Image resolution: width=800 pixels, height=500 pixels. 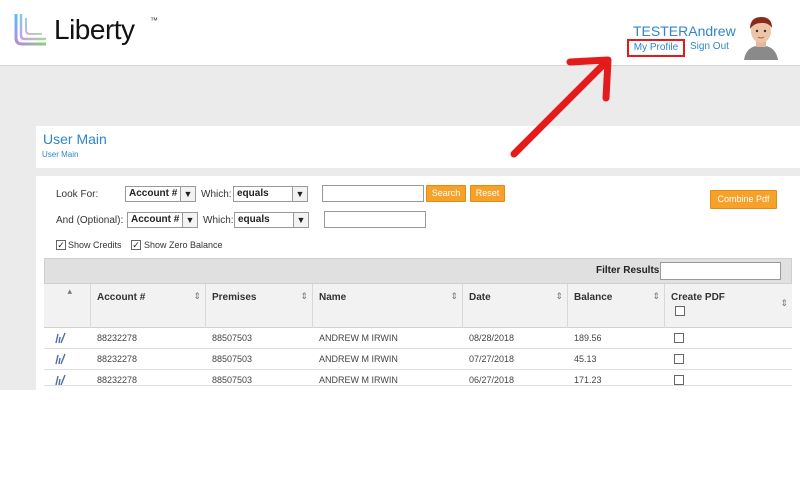 I want to click on column-header-icon: ▴, so click(x=67, y=306).